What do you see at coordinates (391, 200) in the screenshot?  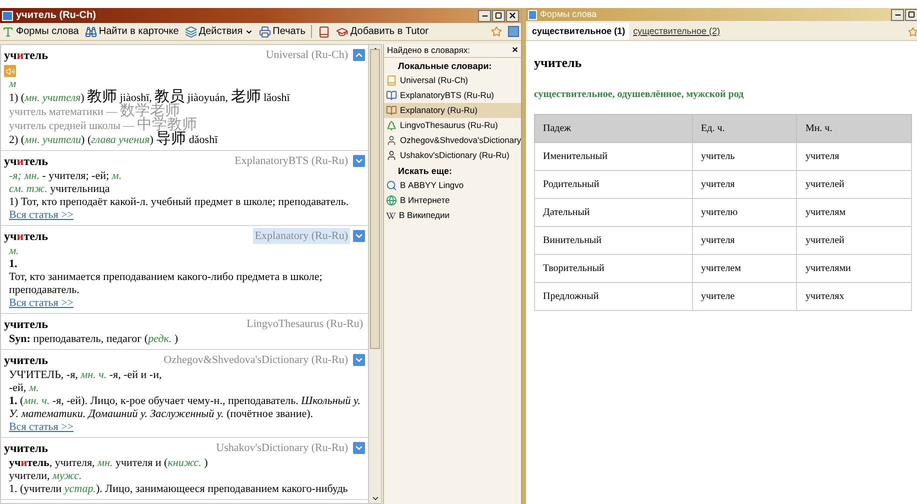 I see `globe-icon` at bounding box center [391, 200].